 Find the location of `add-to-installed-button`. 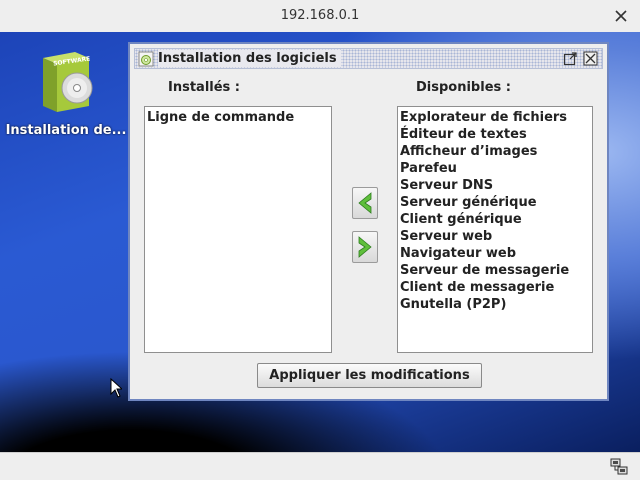

add-to-installed-button is located at coordinates (365, 203).